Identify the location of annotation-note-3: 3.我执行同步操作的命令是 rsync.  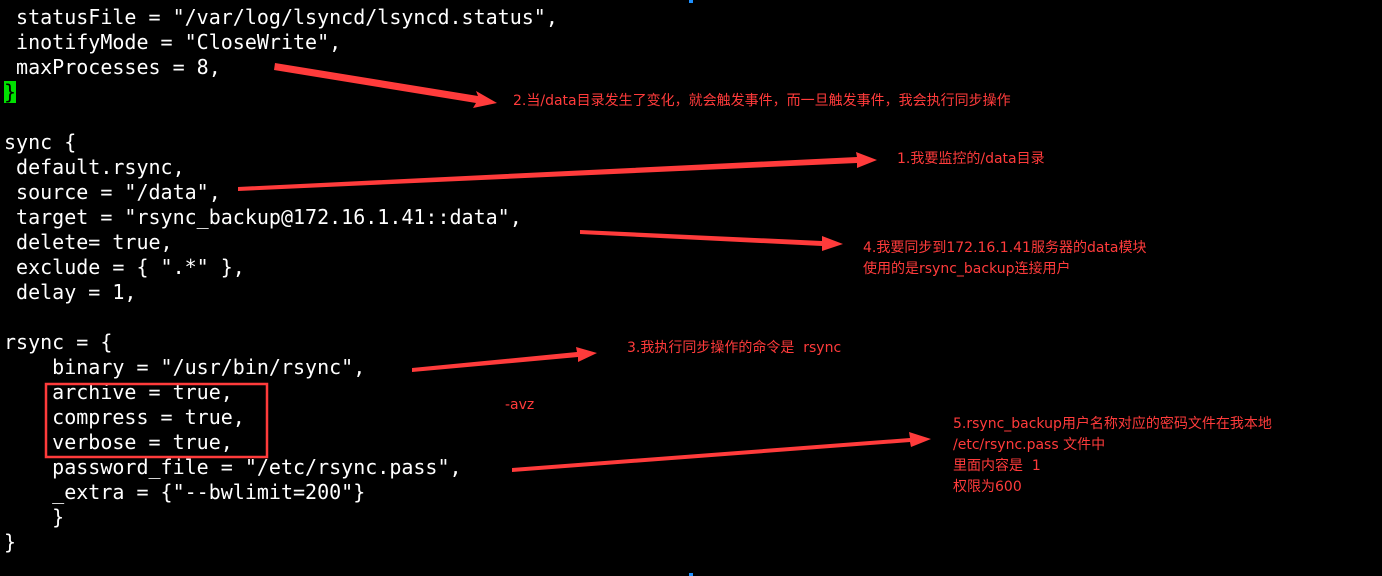
(734, 348).